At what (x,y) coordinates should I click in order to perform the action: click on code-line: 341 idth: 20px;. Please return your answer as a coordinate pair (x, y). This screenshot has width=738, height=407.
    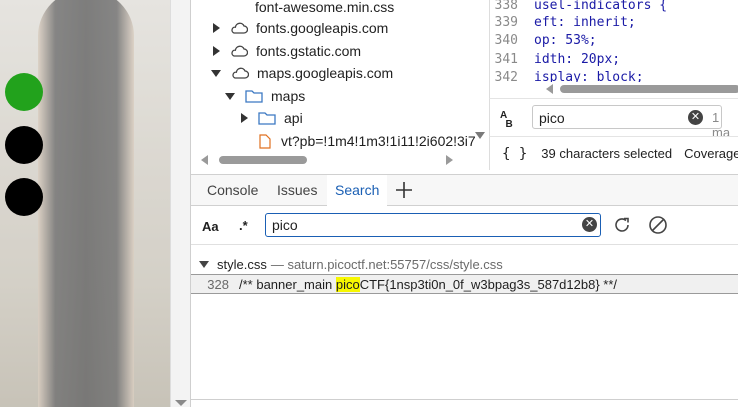
    Looking at the image, I should click on (557, 59).